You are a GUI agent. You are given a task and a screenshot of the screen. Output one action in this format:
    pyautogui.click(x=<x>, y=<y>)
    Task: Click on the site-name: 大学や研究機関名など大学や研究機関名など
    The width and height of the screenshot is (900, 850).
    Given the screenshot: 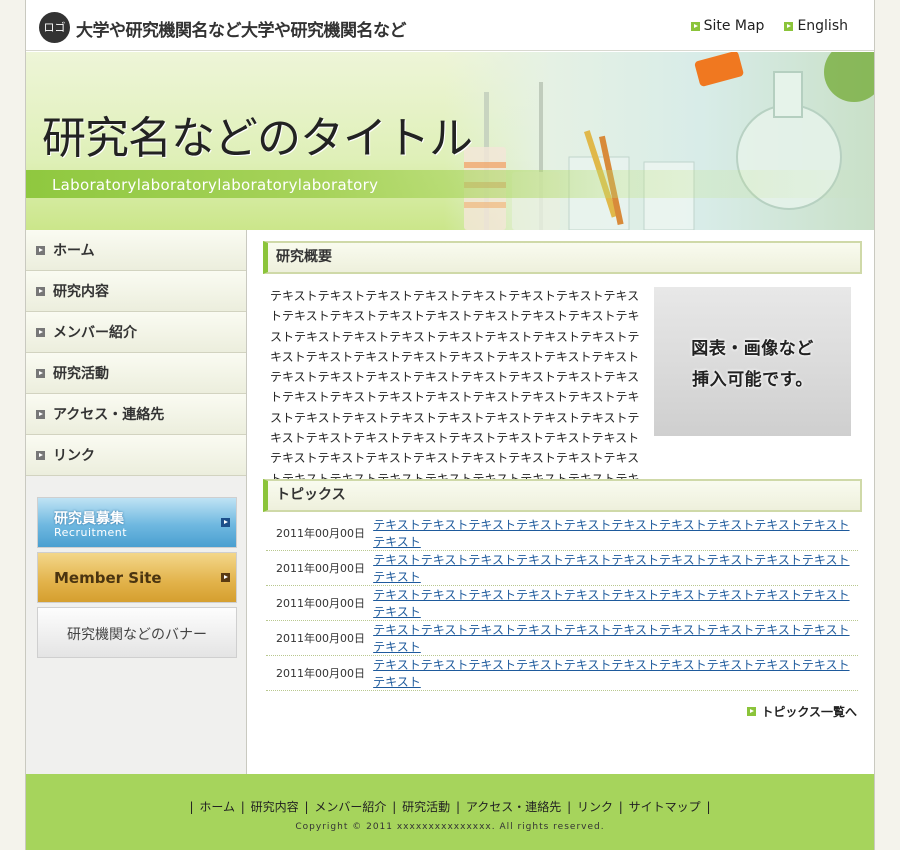 What is the action you would take?
    pyautogui.click(x=241, y=28)
    